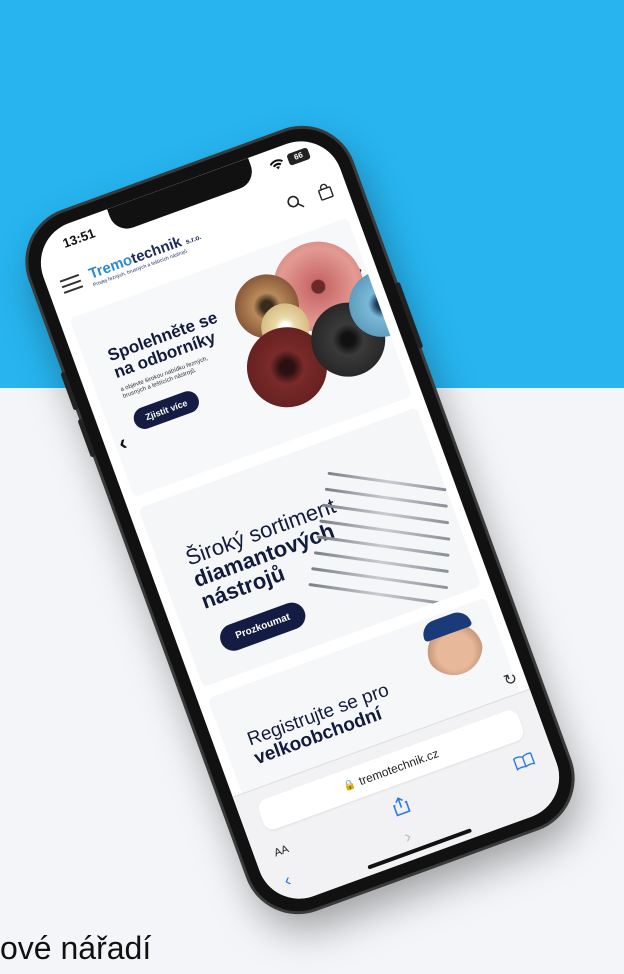 This screenshot has height=974, width=624. I want to click on banner-2-cta-button: Prozkoumat, so click(263, 626).